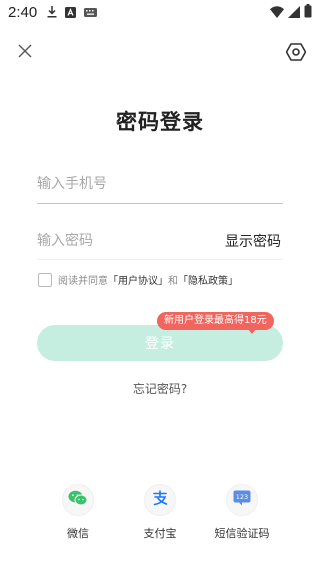  Describe the element at coordinates (78, 533) in the screenshot. I see `wechat-label: 微信` at that location.